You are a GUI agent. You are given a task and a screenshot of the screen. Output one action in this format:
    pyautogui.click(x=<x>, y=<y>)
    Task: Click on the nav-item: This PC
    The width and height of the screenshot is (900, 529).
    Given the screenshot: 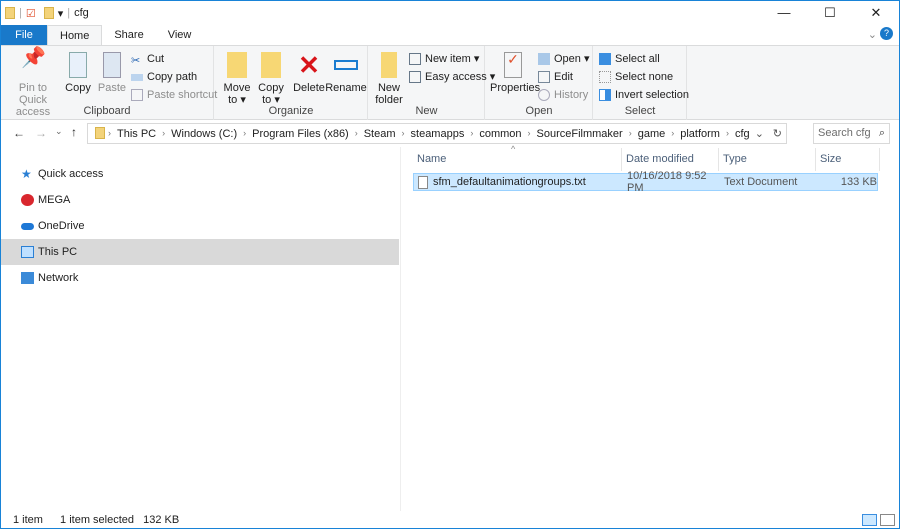 What is the action you would take?
    pyautogui.click(x=200, y=252)
    